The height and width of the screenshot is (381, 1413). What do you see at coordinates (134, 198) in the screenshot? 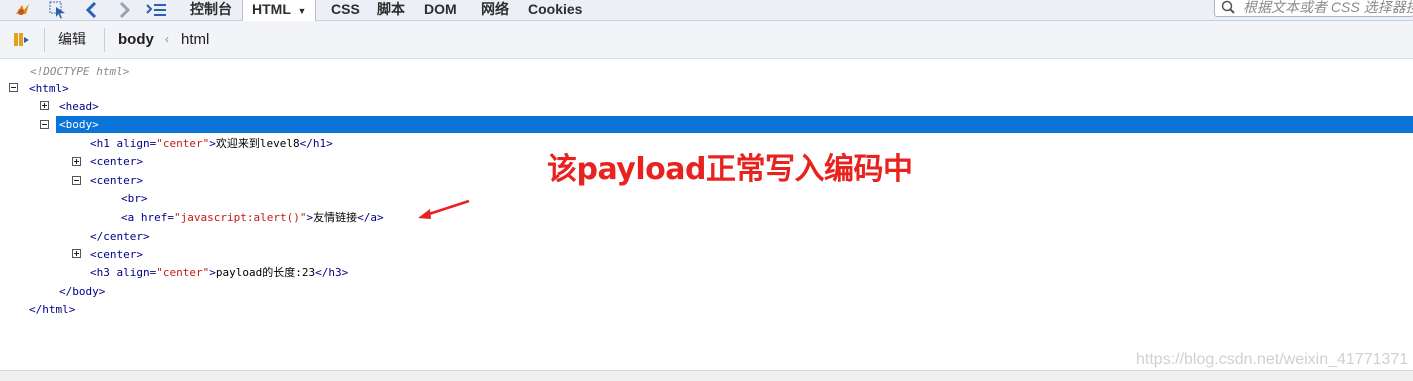
I see `tree-node-br: <br>` at bounding box center [134, 198].